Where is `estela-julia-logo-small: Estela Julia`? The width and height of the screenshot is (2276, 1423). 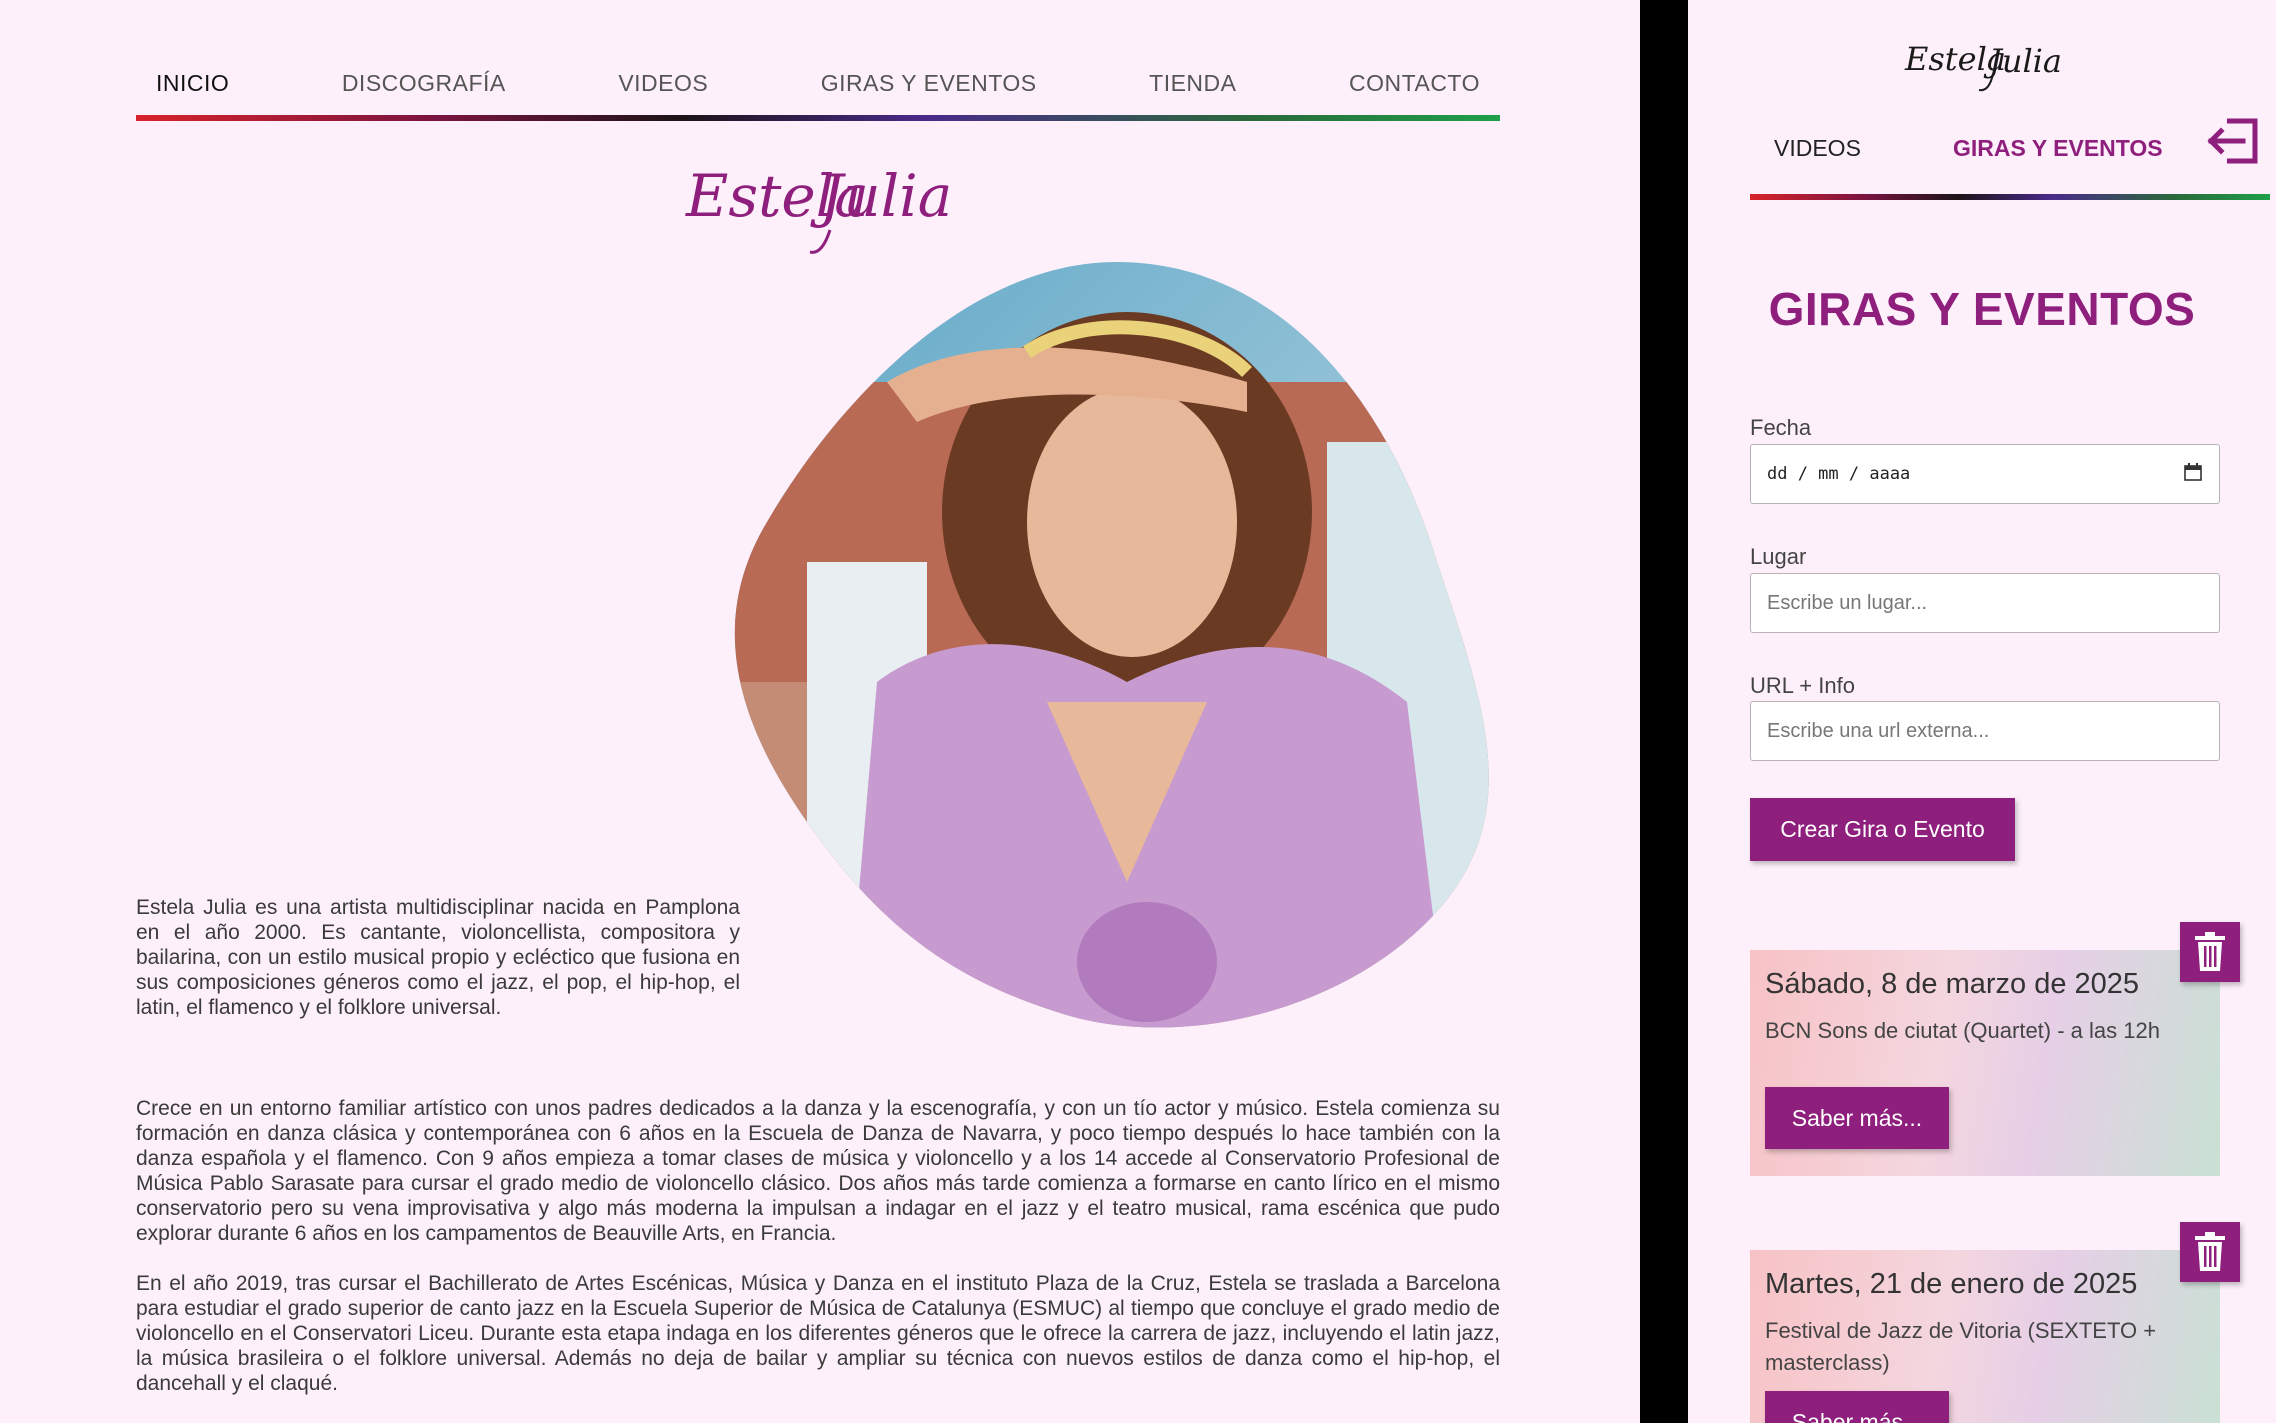
estela-julia-logo-small: Estela Julia is located at coordinates (1986, 65).